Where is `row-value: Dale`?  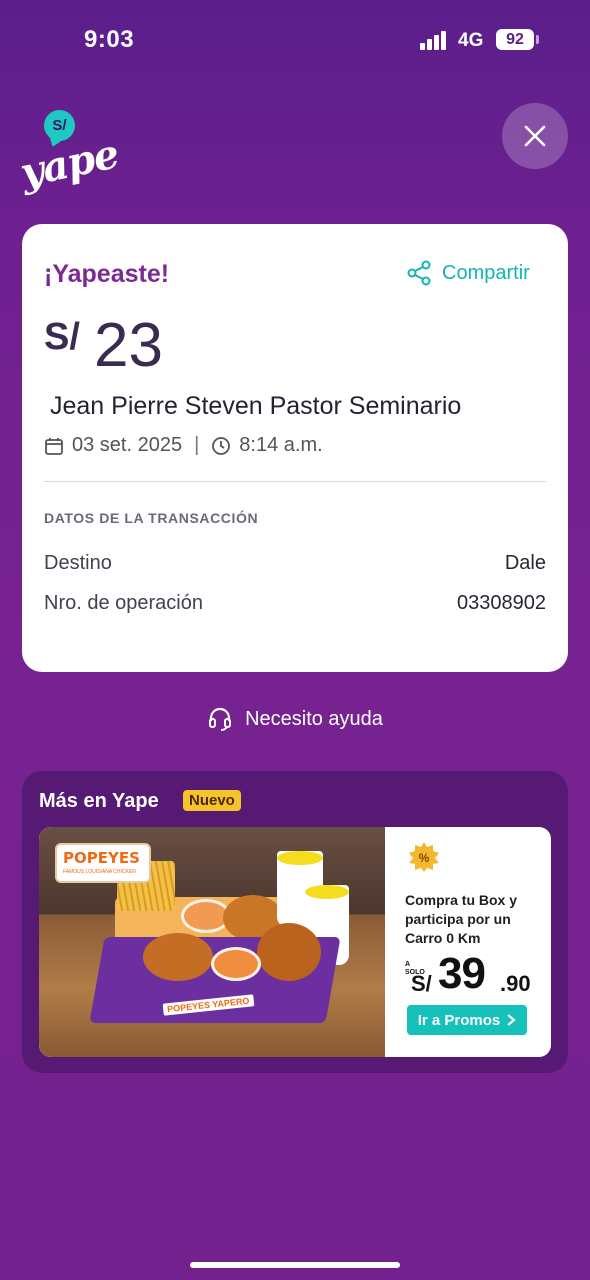
row-value: Dale is located at coordinates (525, 563).